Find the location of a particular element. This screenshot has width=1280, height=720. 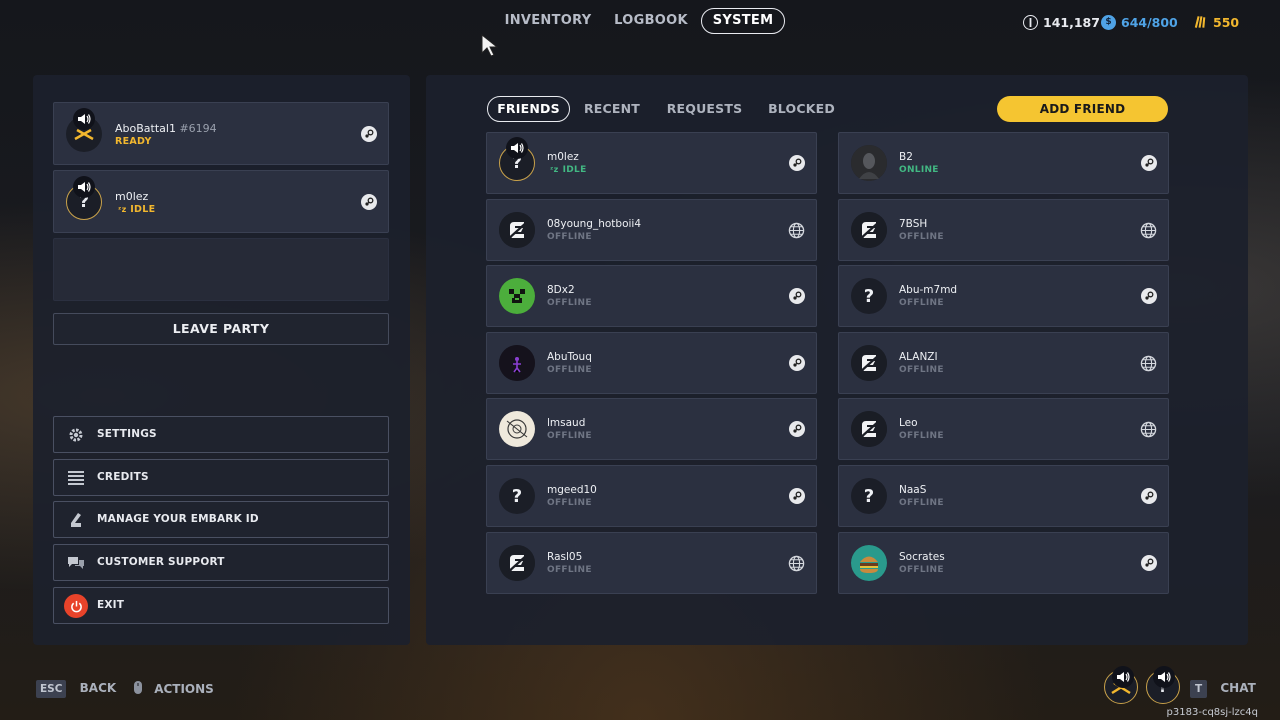

tab-blocked: BLOCKED is located at coordinates (801, 109).